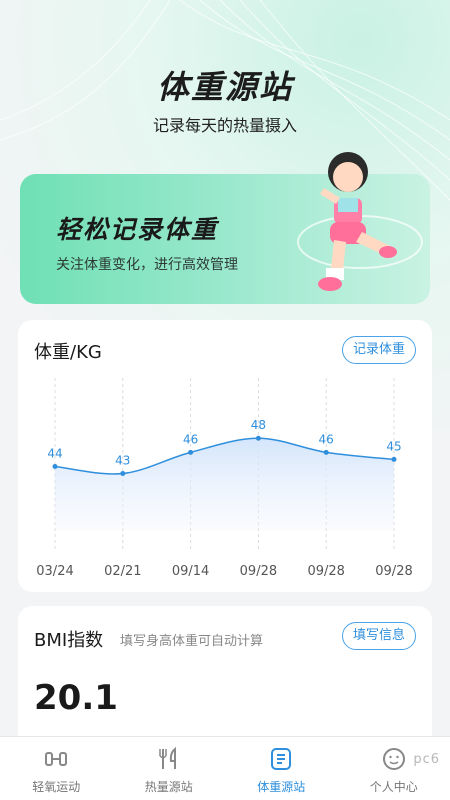 This screenshot has height=800, width=450. I want to click on tab-label: 轻氧运动, so click(56, 787).